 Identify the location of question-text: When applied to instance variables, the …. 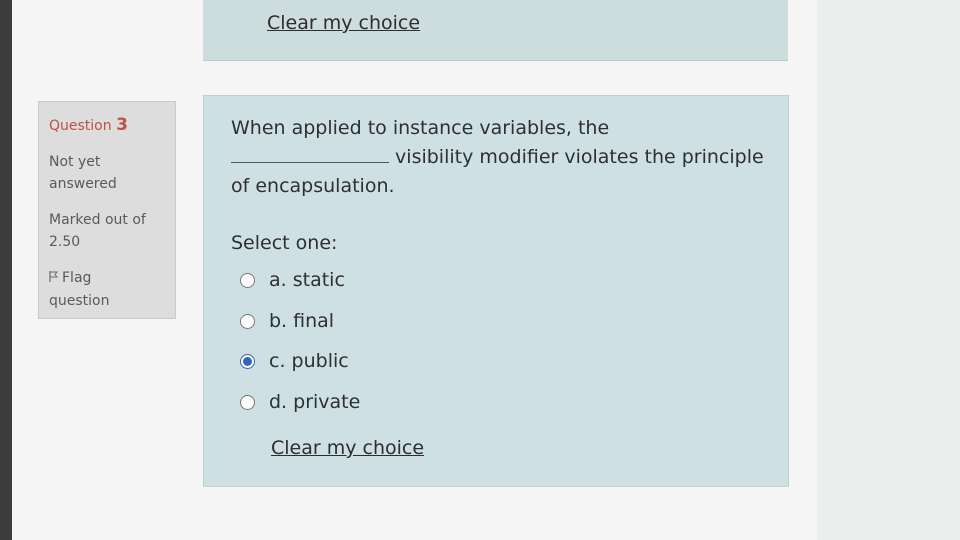
(501, 157).